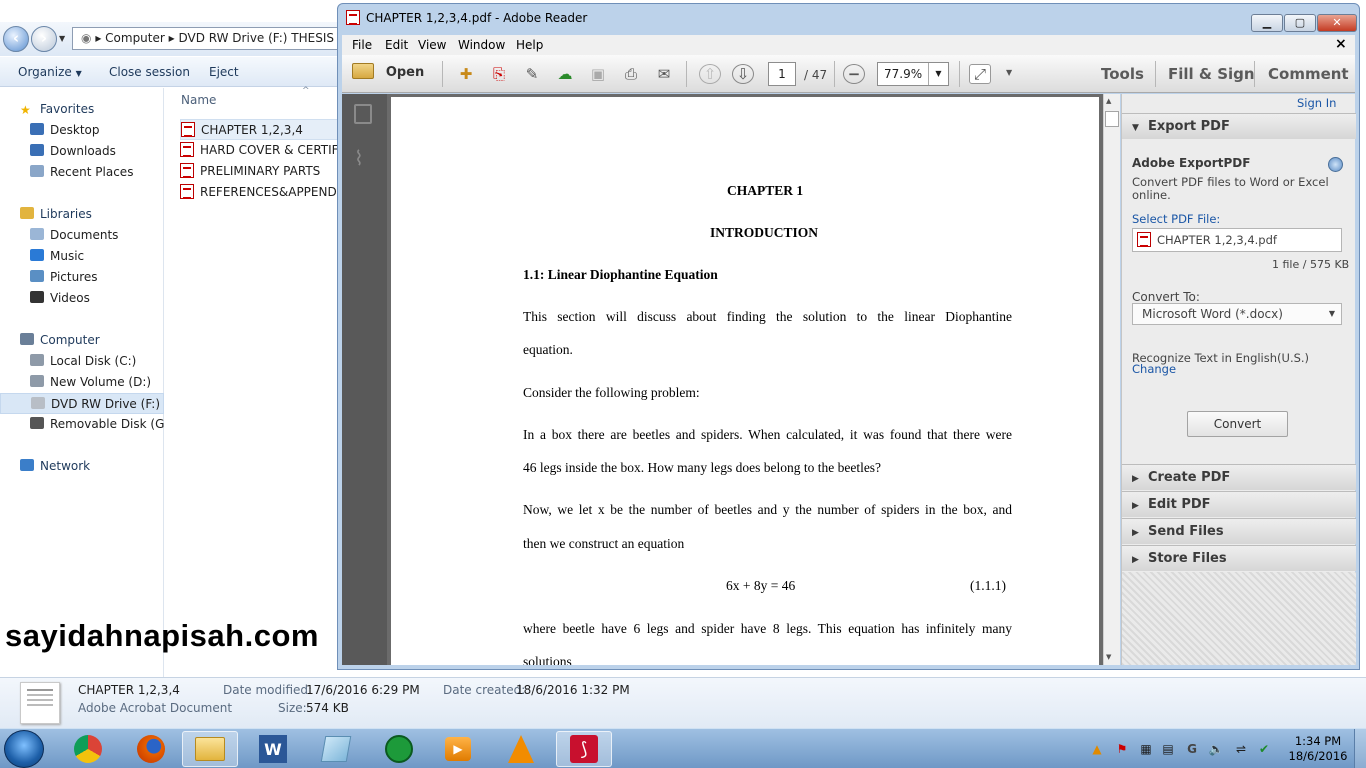  What do you see at coordinates (210, 749) in the screenshot?
I see `taskbar-explorer` at bounding box center [210, 749].